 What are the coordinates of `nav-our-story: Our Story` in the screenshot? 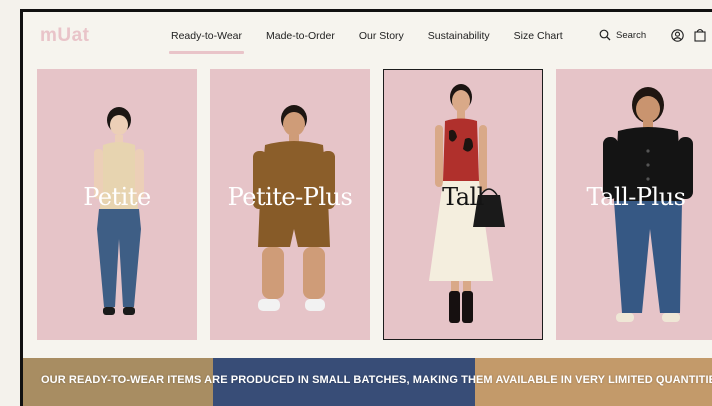 It's located at (381, 37).